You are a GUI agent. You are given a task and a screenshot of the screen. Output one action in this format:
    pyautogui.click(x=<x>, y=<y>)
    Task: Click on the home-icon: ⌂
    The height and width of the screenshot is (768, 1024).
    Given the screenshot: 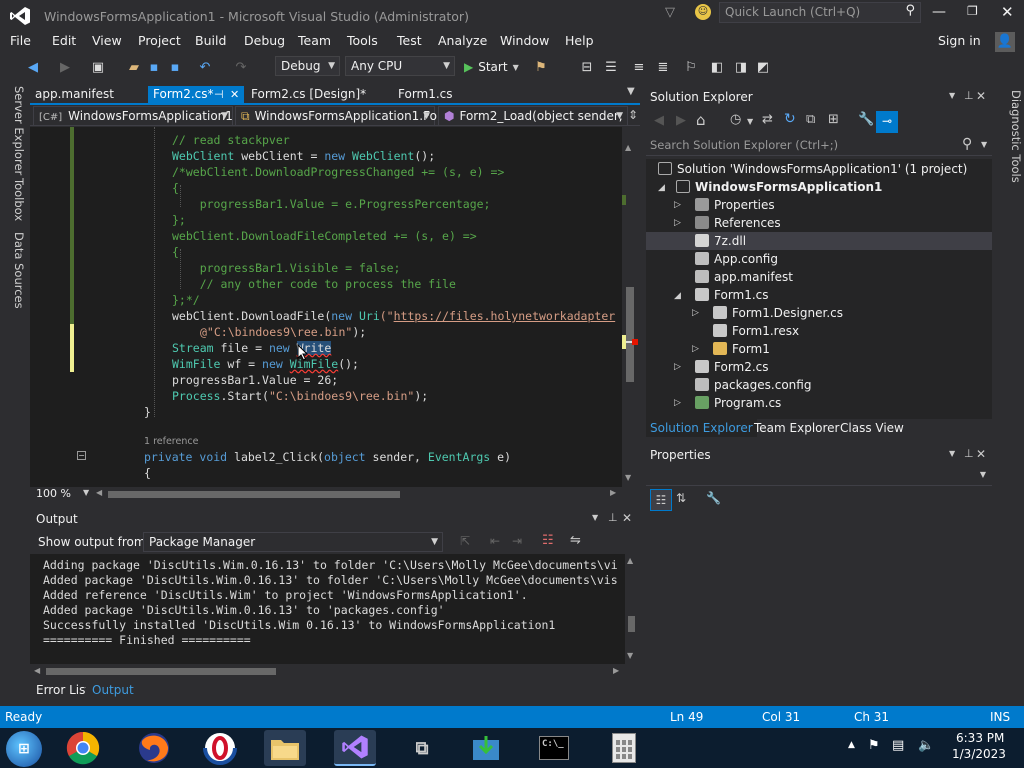 What is the action you would take?
    pyautogui.click(x=701, y=120)
    